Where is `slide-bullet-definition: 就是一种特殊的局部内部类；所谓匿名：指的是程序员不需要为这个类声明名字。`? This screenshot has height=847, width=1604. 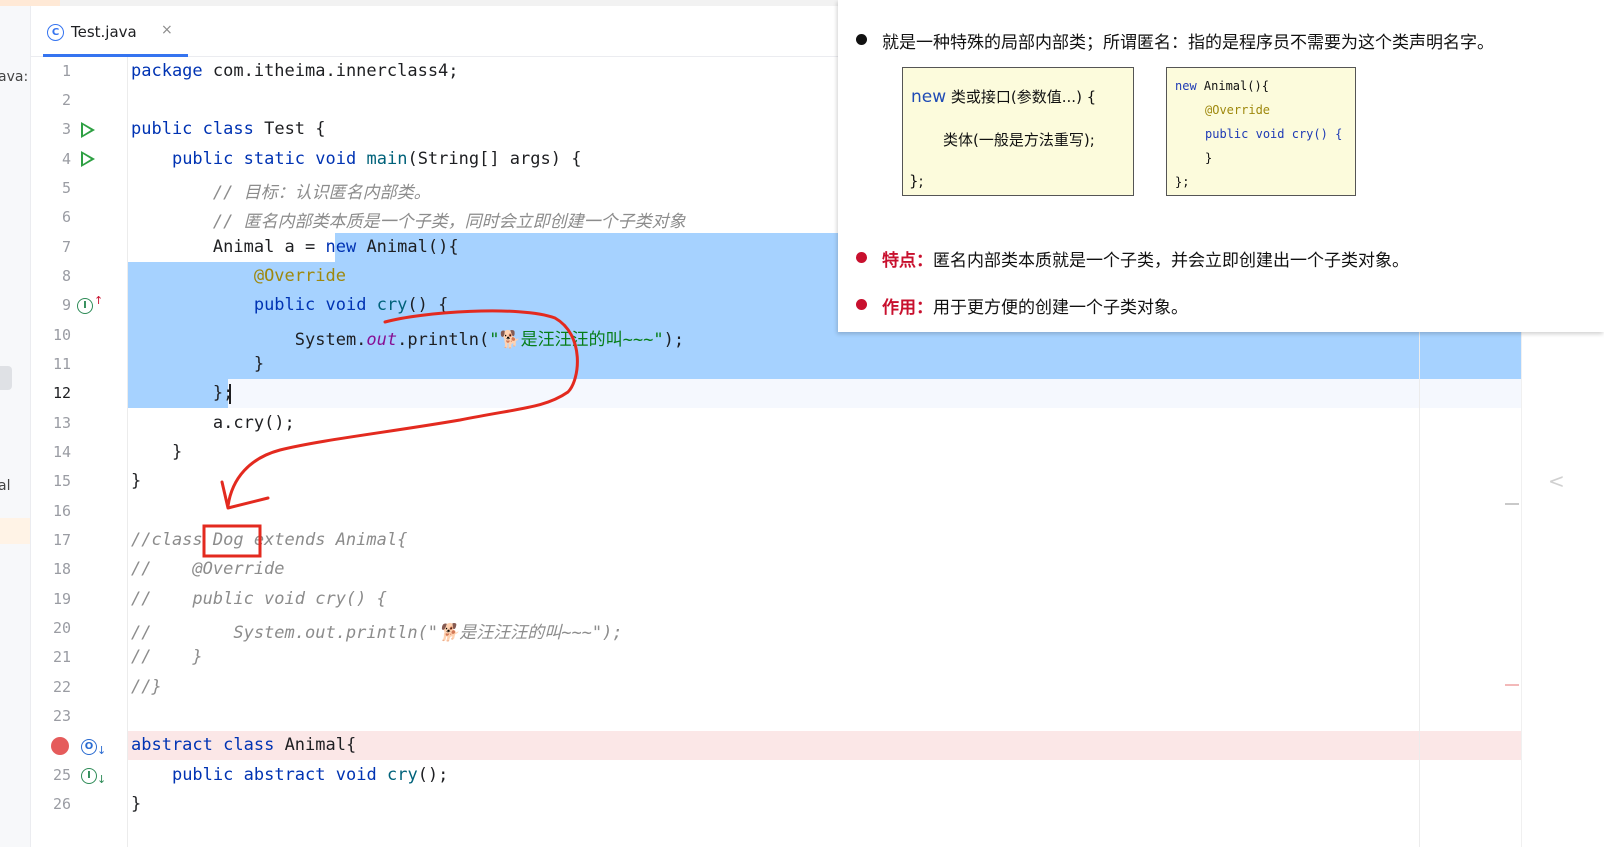 slide-bullet-definition: 就是一种特殊的局部内部类；所谓匿名：指的是程序员不需要为这个类声明名字。 is located at coordinates (1175, 40).